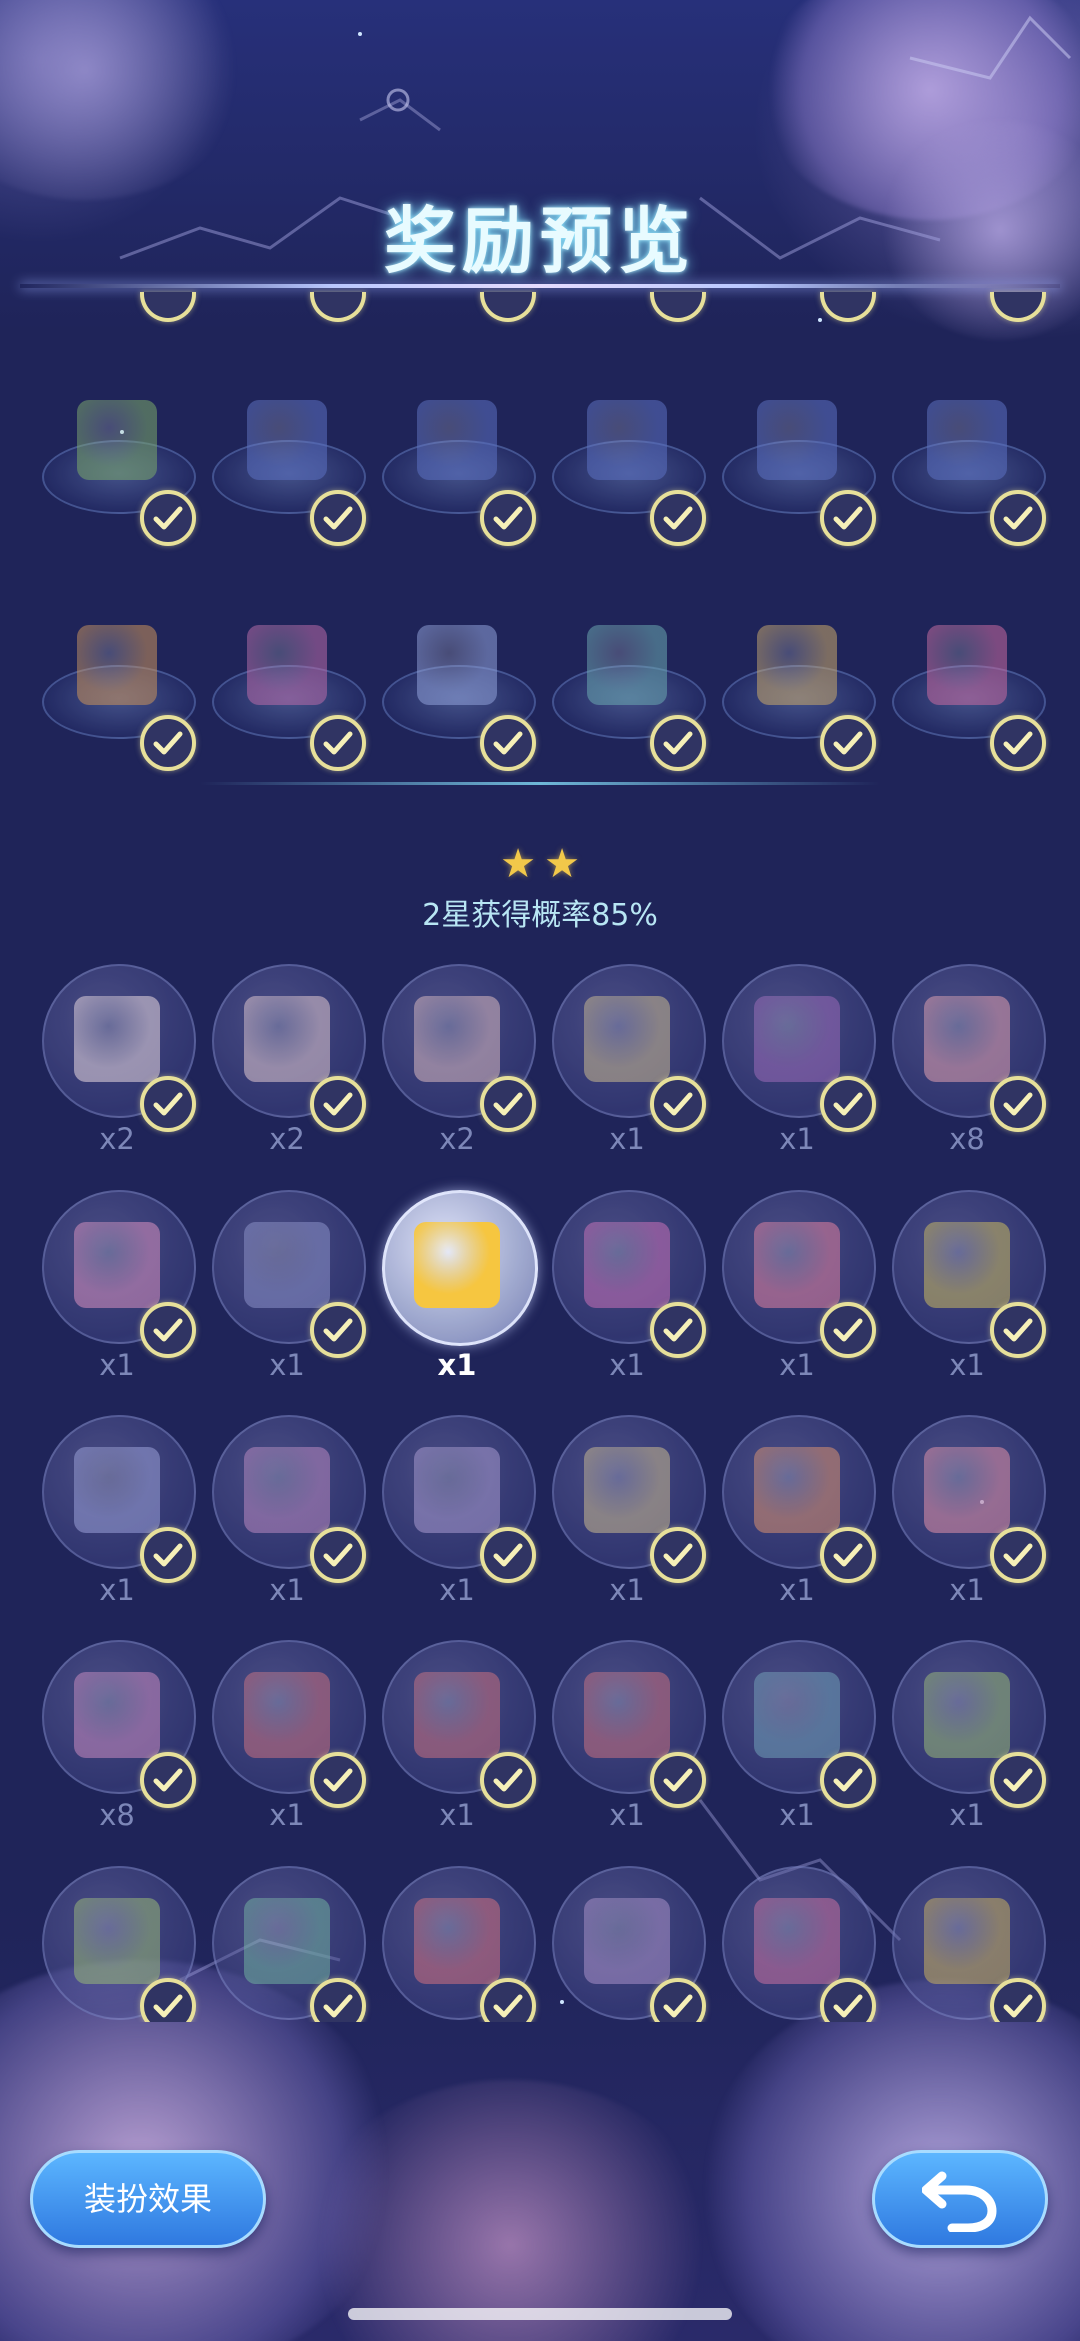 The image size is (1080, 2341). What do you see at coordinates (457, 1490) in the screenshot?
I see `orb-icon` at bounding box center [457, 1490].